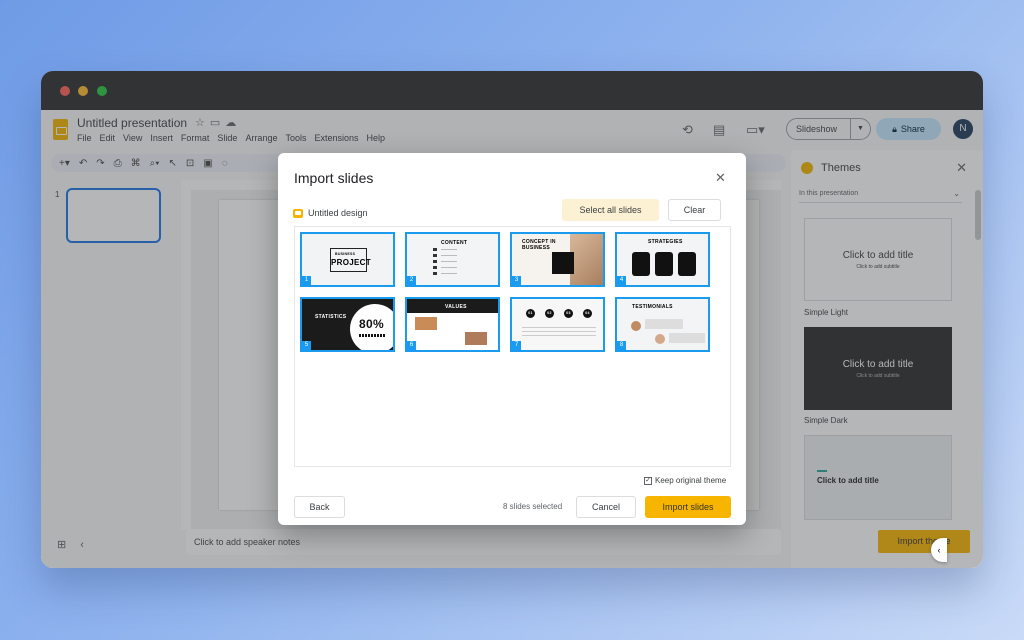 Image resolution: width=1024 pixels, height=640 pixels. I want to click on step-text-lines, so click(559, 333).